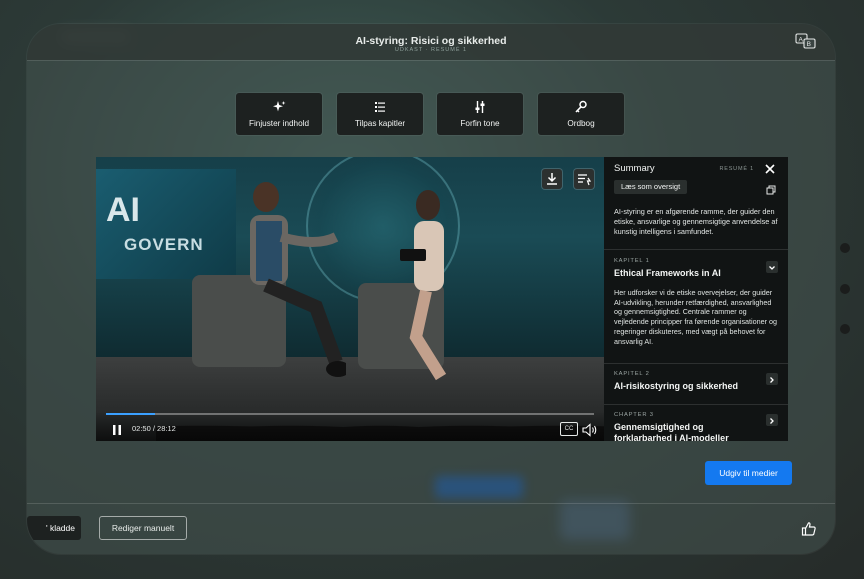 This screenshot has width=864, height=579. I want to click on page-title: AI-styring: Risici og sikkerhed, so click(431, 41).